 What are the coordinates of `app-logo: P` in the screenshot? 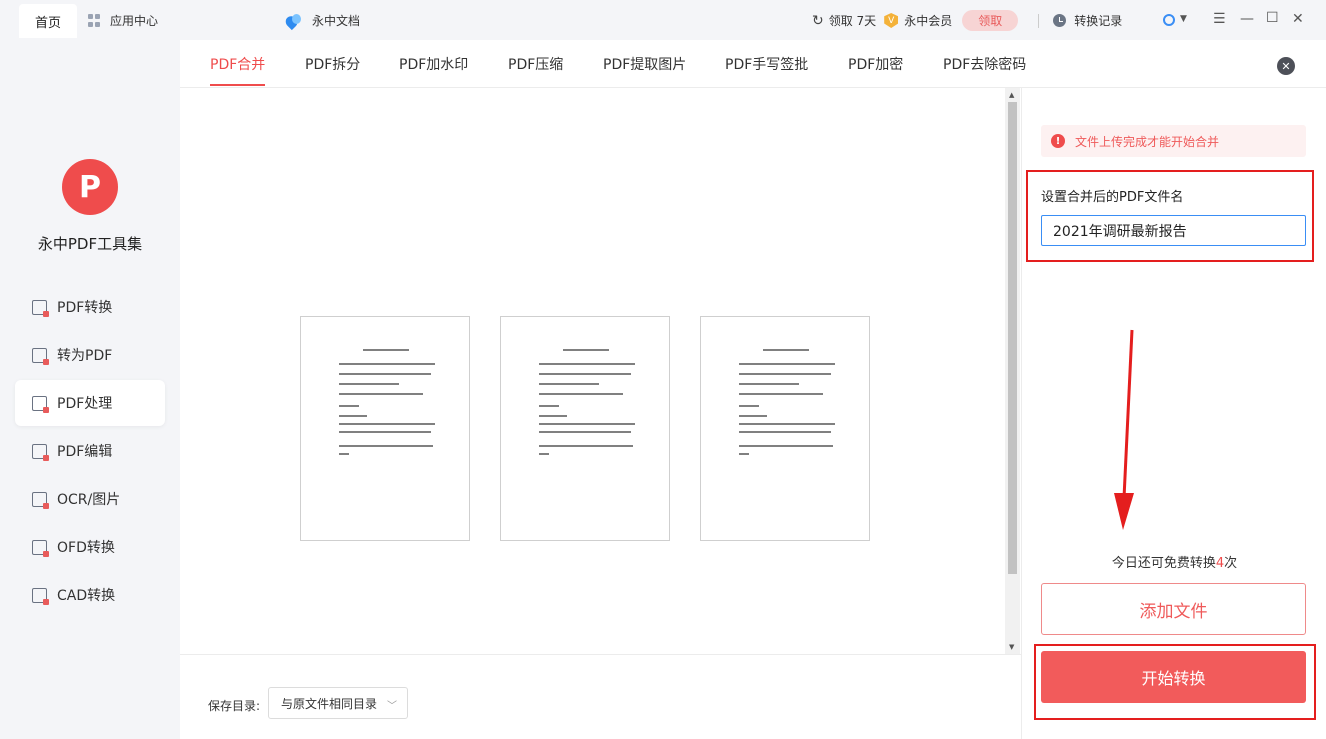 It's located at (90, 187).